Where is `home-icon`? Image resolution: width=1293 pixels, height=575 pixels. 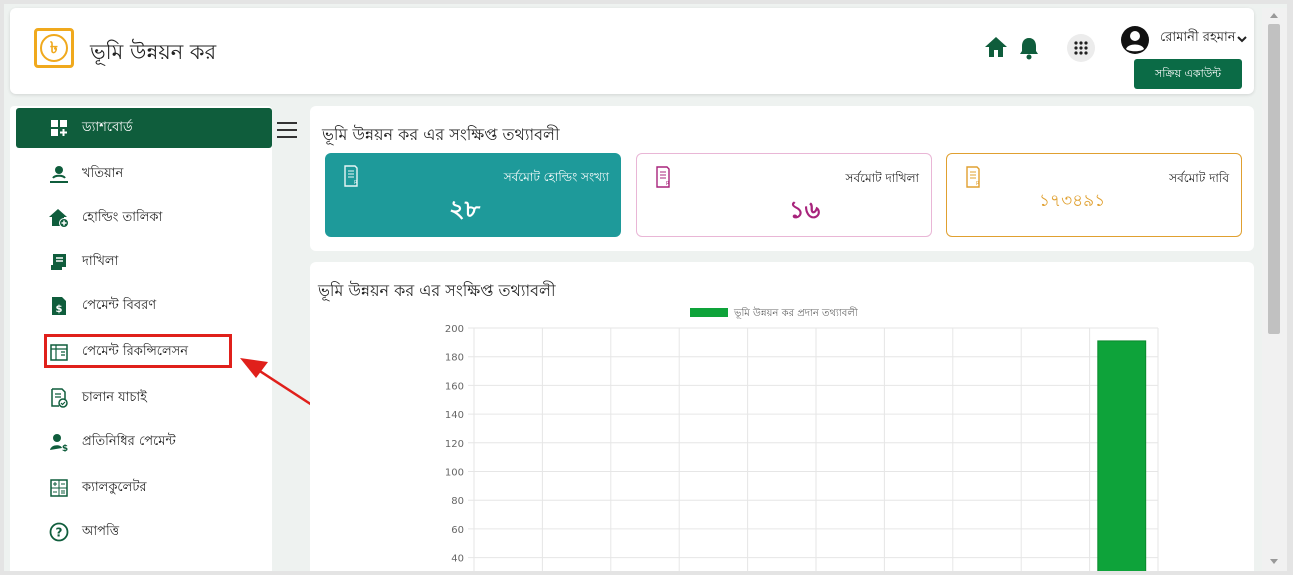 home-icon is located at coordinates (996, 47).